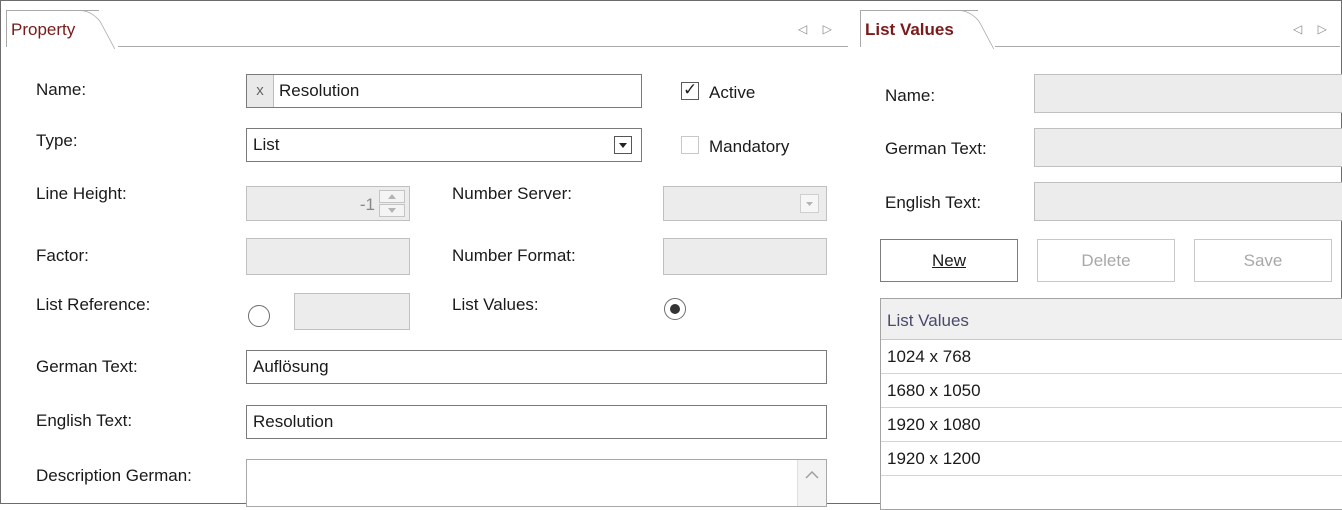  I want to click on factor-label: Factor:, so click(62, 255).